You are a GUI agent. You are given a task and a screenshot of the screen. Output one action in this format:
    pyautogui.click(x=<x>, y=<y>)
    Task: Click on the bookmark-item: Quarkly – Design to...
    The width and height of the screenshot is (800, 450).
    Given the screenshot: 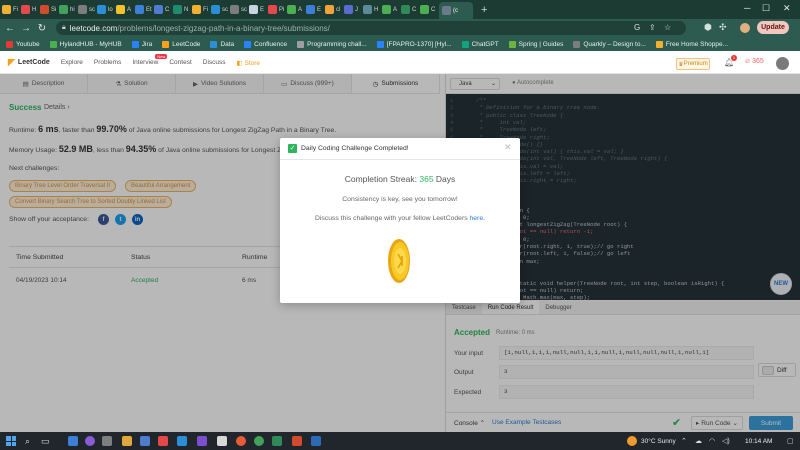 What is the action you would take?
    pyautogui.click(x=609, y=44)
    